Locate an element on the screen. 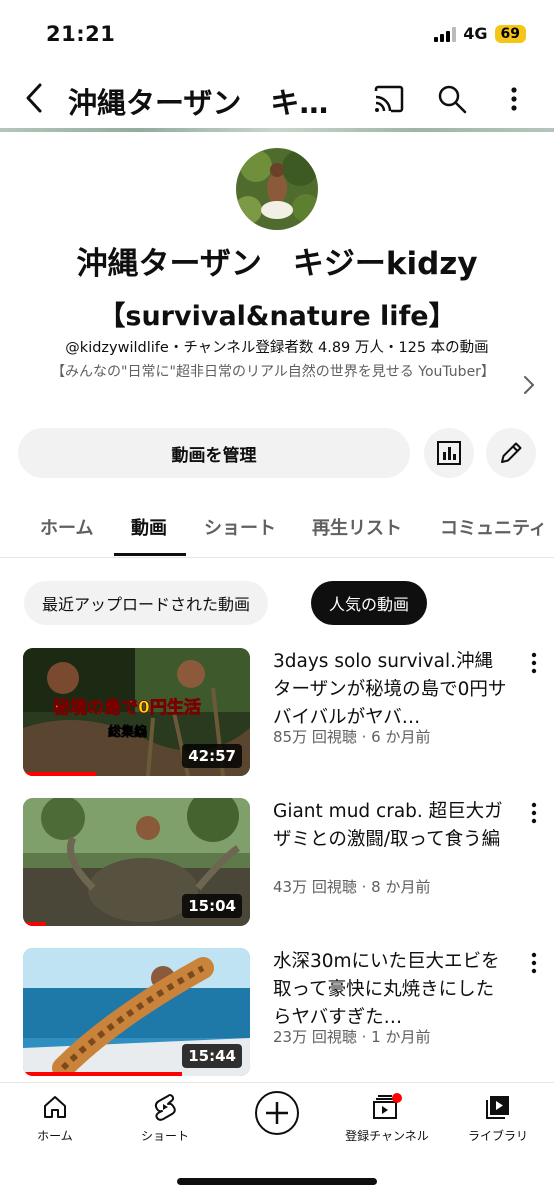 The image size is (554, 1200). edit-channel-button is located at coordinates (511, 453).